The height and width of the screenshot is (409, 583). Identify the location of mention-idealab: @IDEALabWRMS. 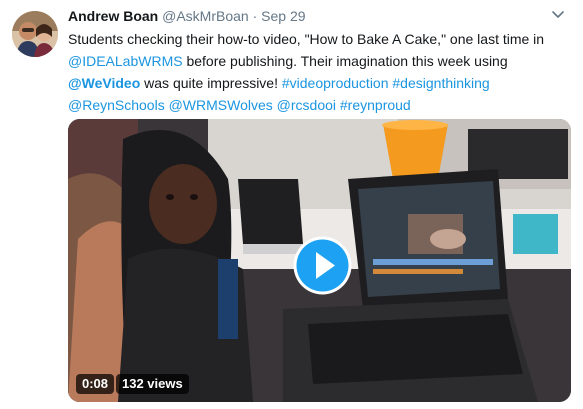
(125, 61).